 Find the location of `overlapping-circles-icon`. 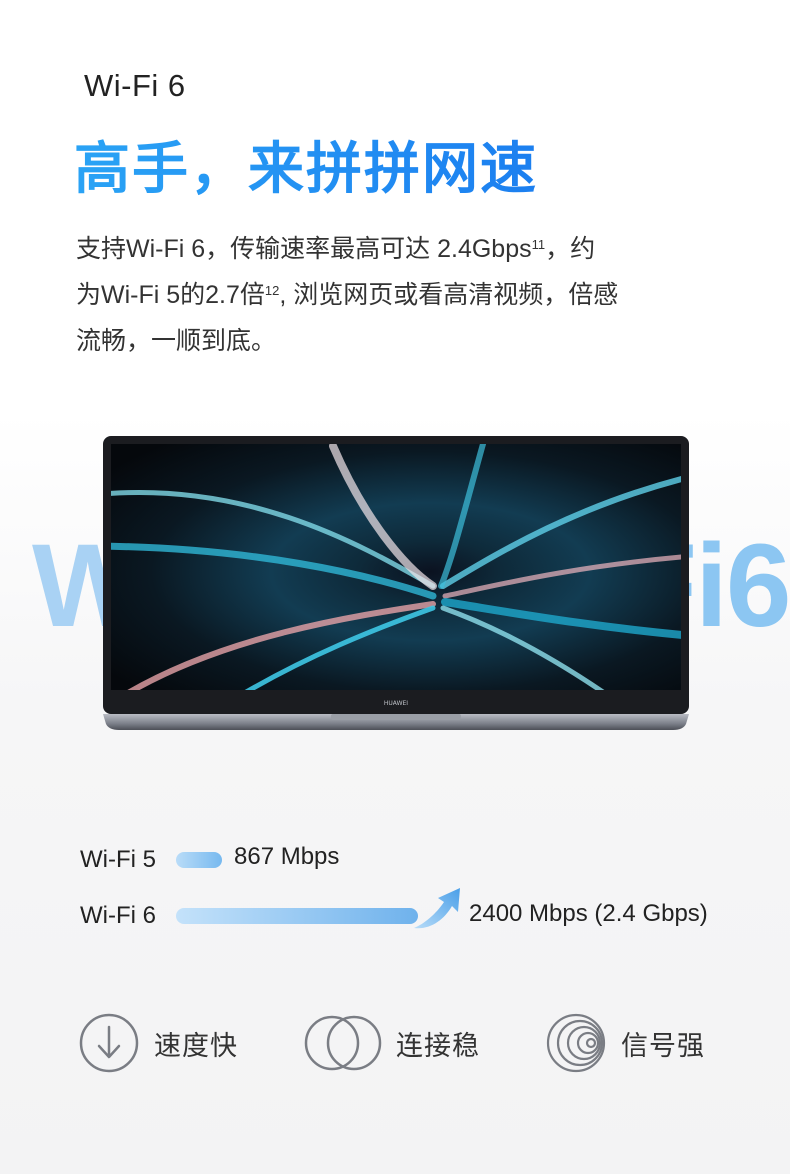

overlapping-circles-icon is located at coordinates (343, 1043).